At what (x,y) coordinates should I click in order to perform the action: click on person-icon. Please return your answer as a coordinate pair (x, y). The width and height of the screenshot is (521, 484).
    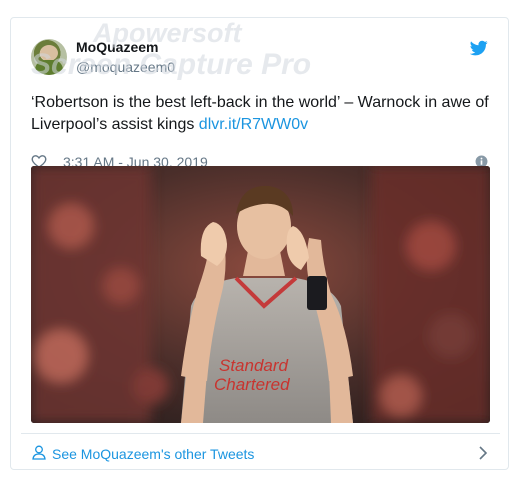
    Looking at the image, I should click on (39, 452).